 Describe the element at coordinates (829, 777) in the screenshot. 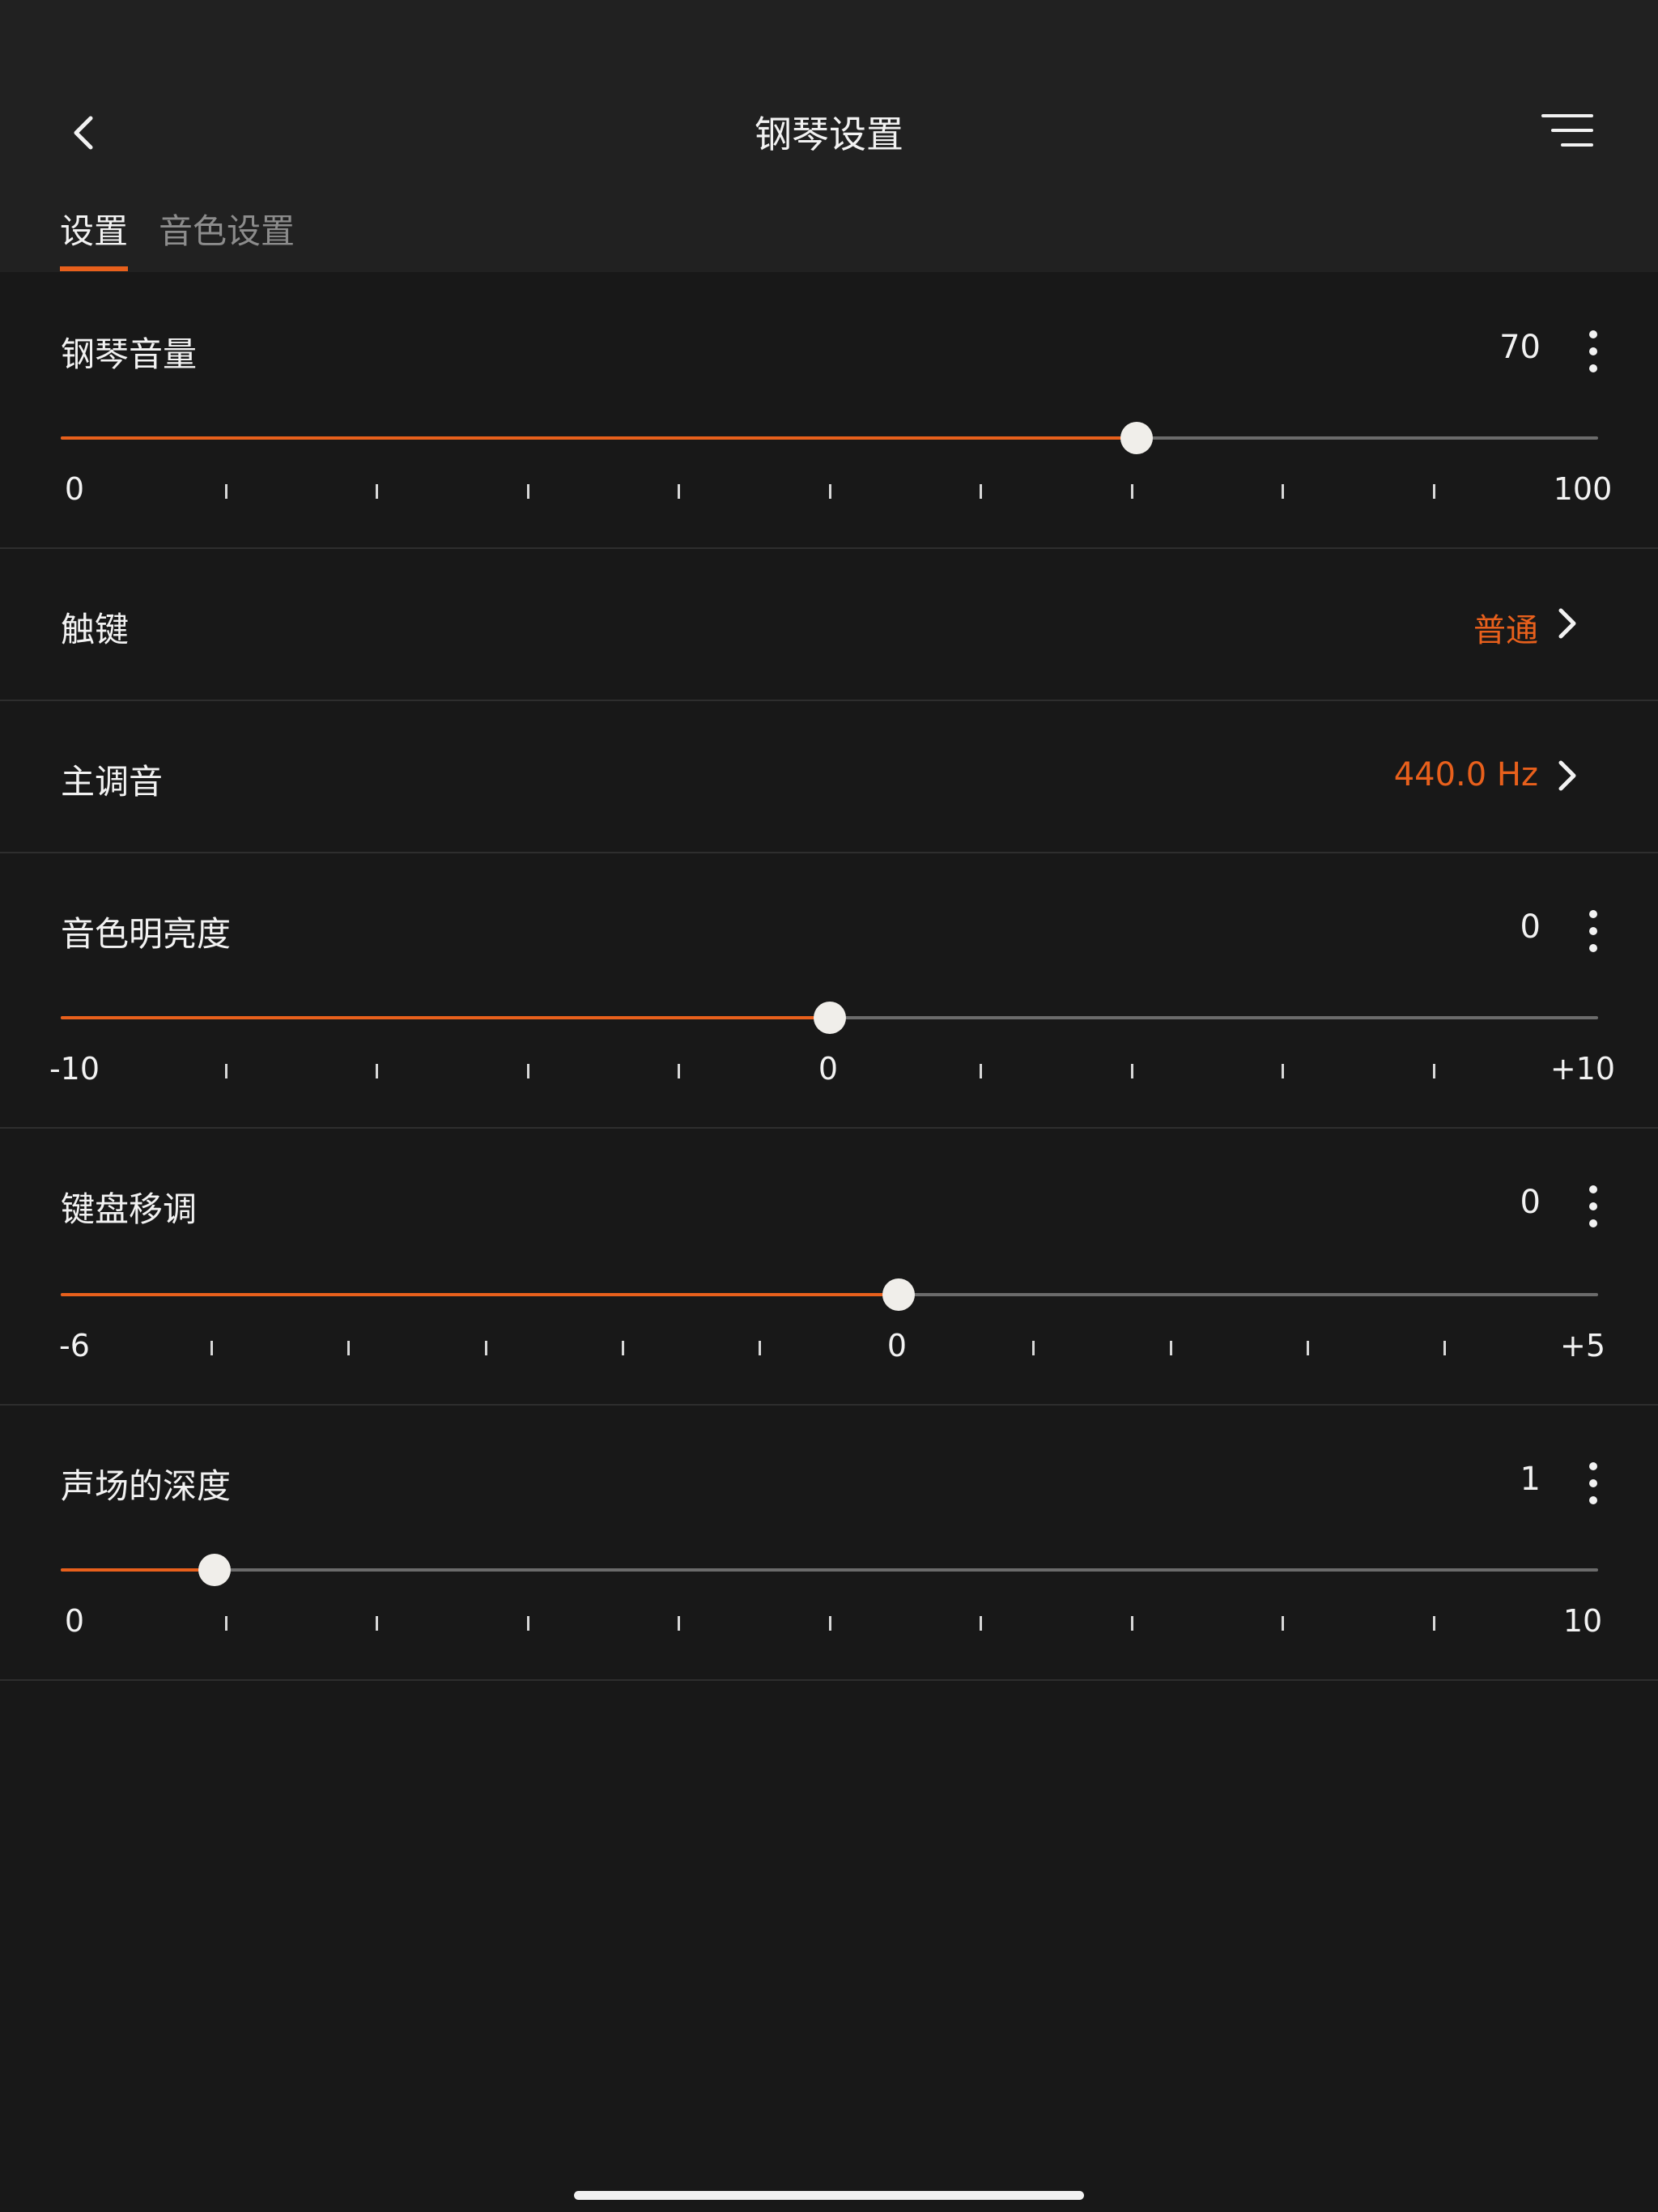

I see `setting-row-master-tuning: 主调音 440.0 Hz` at that location.